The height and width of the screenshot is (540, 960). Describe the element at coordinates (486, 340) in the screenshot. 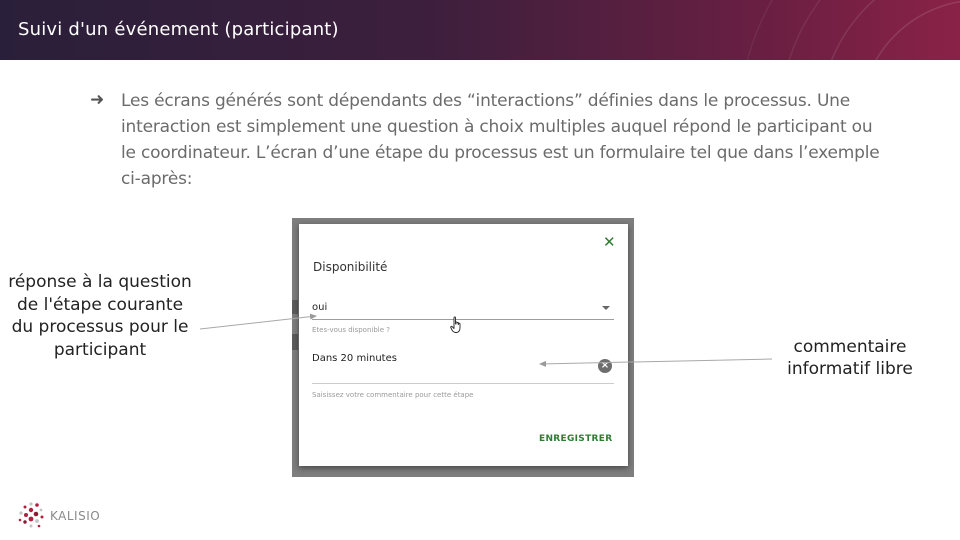

I see `annotation-connectors` at that location.